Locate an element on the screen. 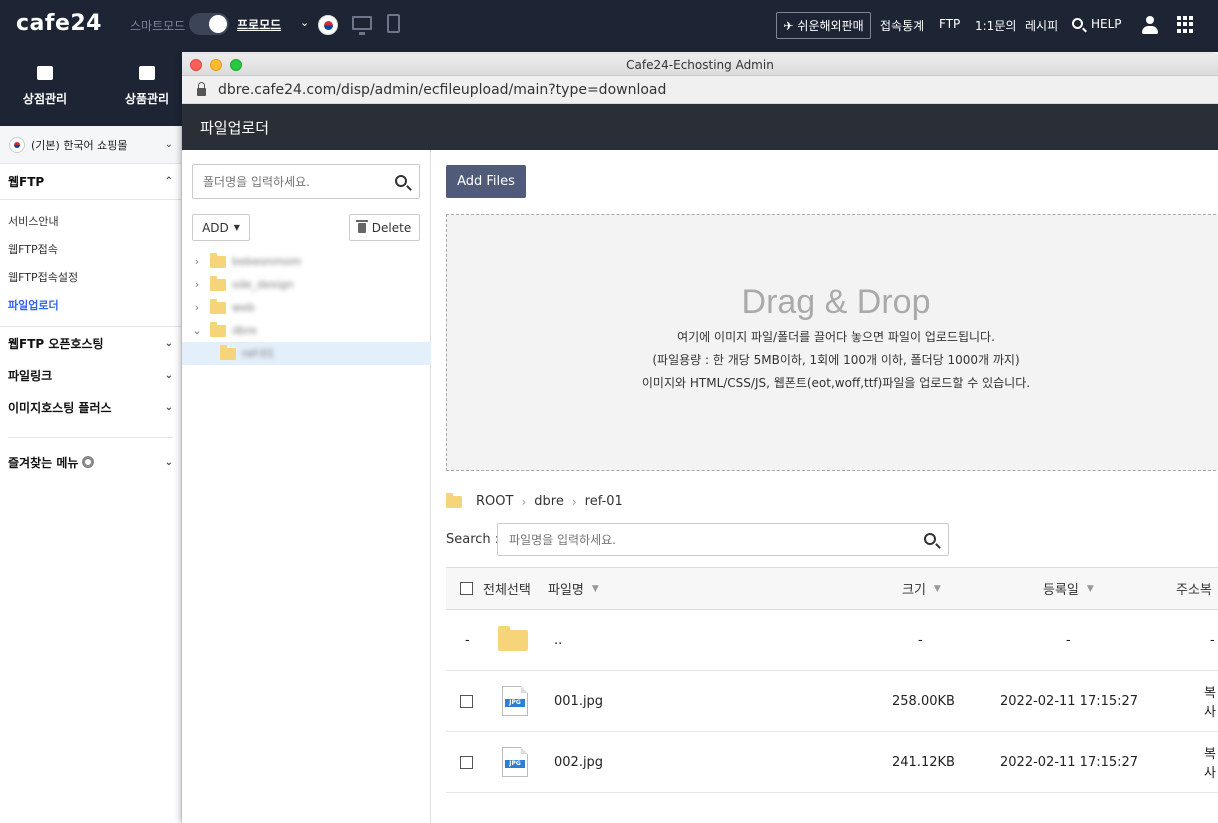 Image resolution: width=1218 pixels, height=823 pixels. sidebar-item-file-uploader: 파일업로더 is located at coordinates (90, 306).